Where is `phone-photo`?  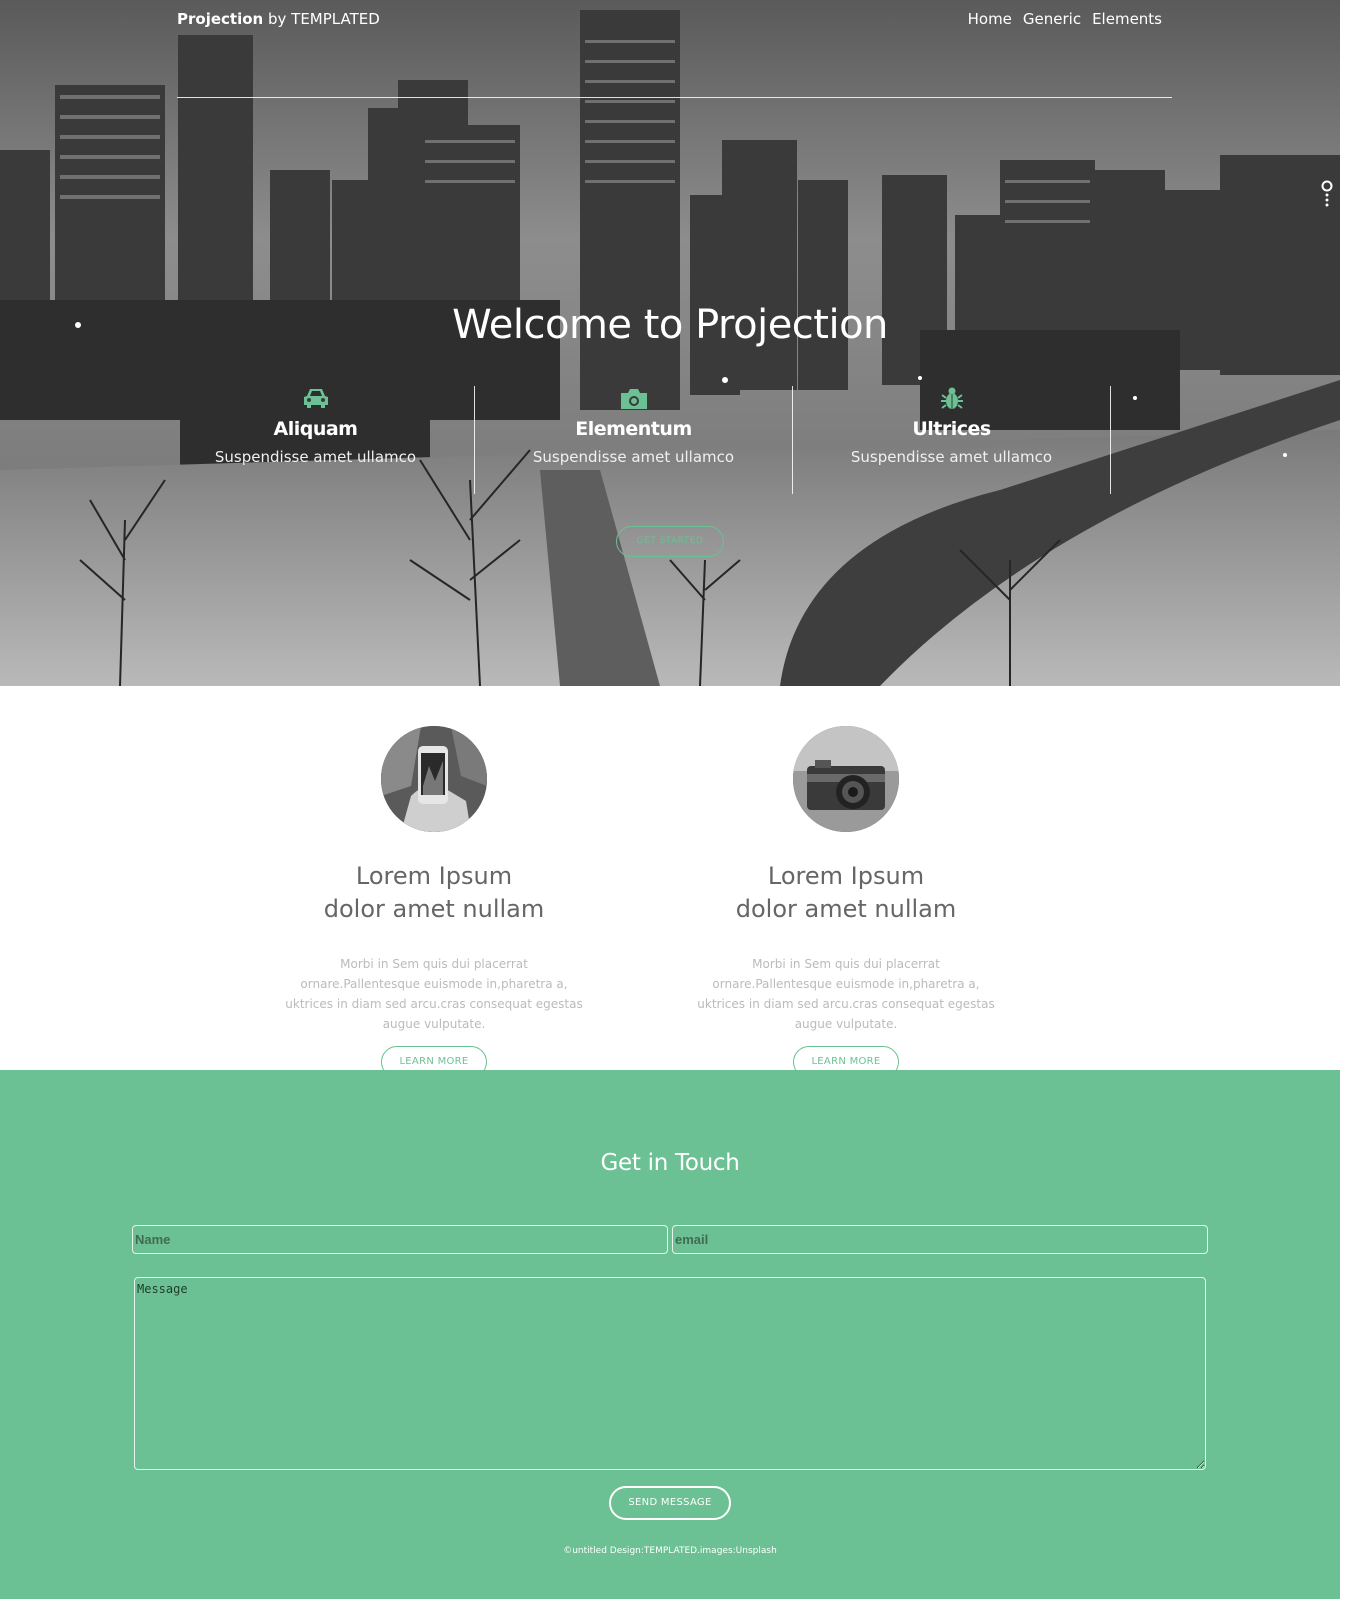 phone-photo is located at coordinates (434, 779).